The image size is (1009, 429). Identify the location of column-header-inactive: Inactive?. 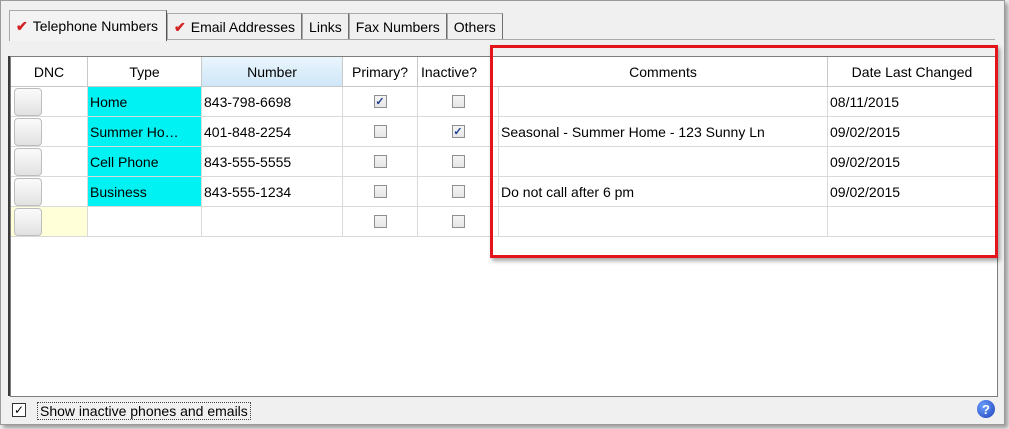
(460, 72).